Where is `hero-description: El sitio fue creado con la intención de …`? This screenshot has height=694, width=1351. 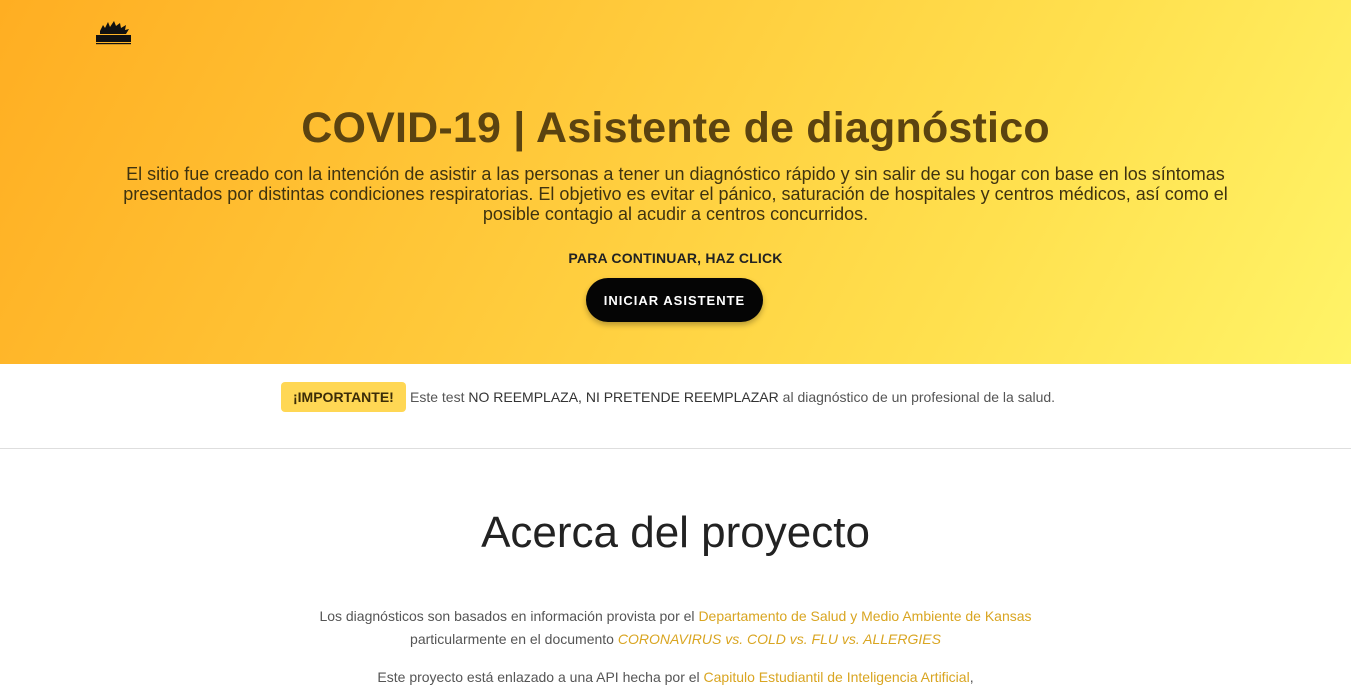 hero-description: El sitio fue creado con la intención de … is located at coordinates (675, 194).